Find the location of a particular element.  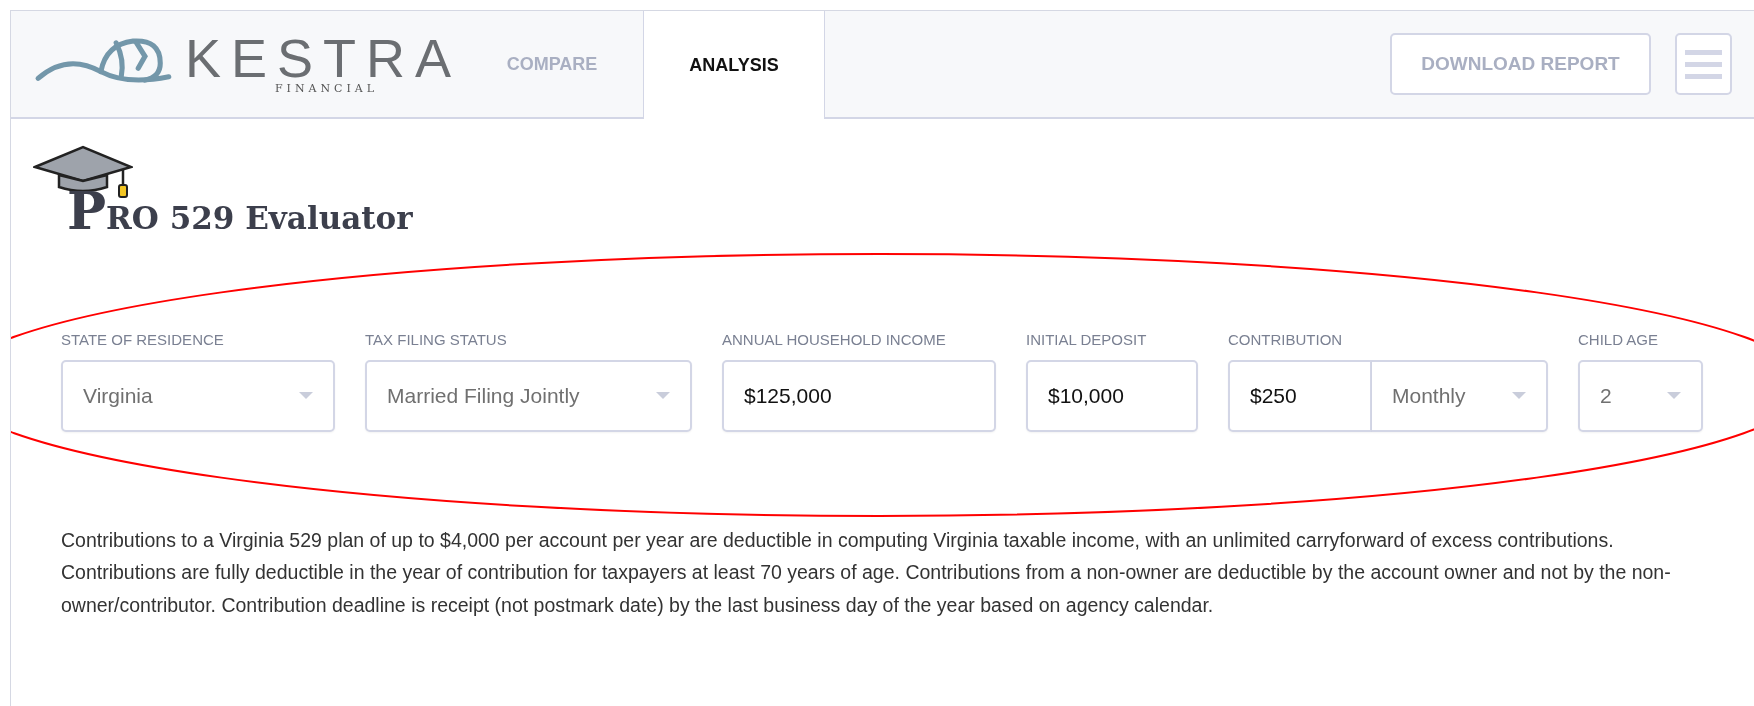

app-title: PRO 529 Evaluator is located at coordinates (240, 211).